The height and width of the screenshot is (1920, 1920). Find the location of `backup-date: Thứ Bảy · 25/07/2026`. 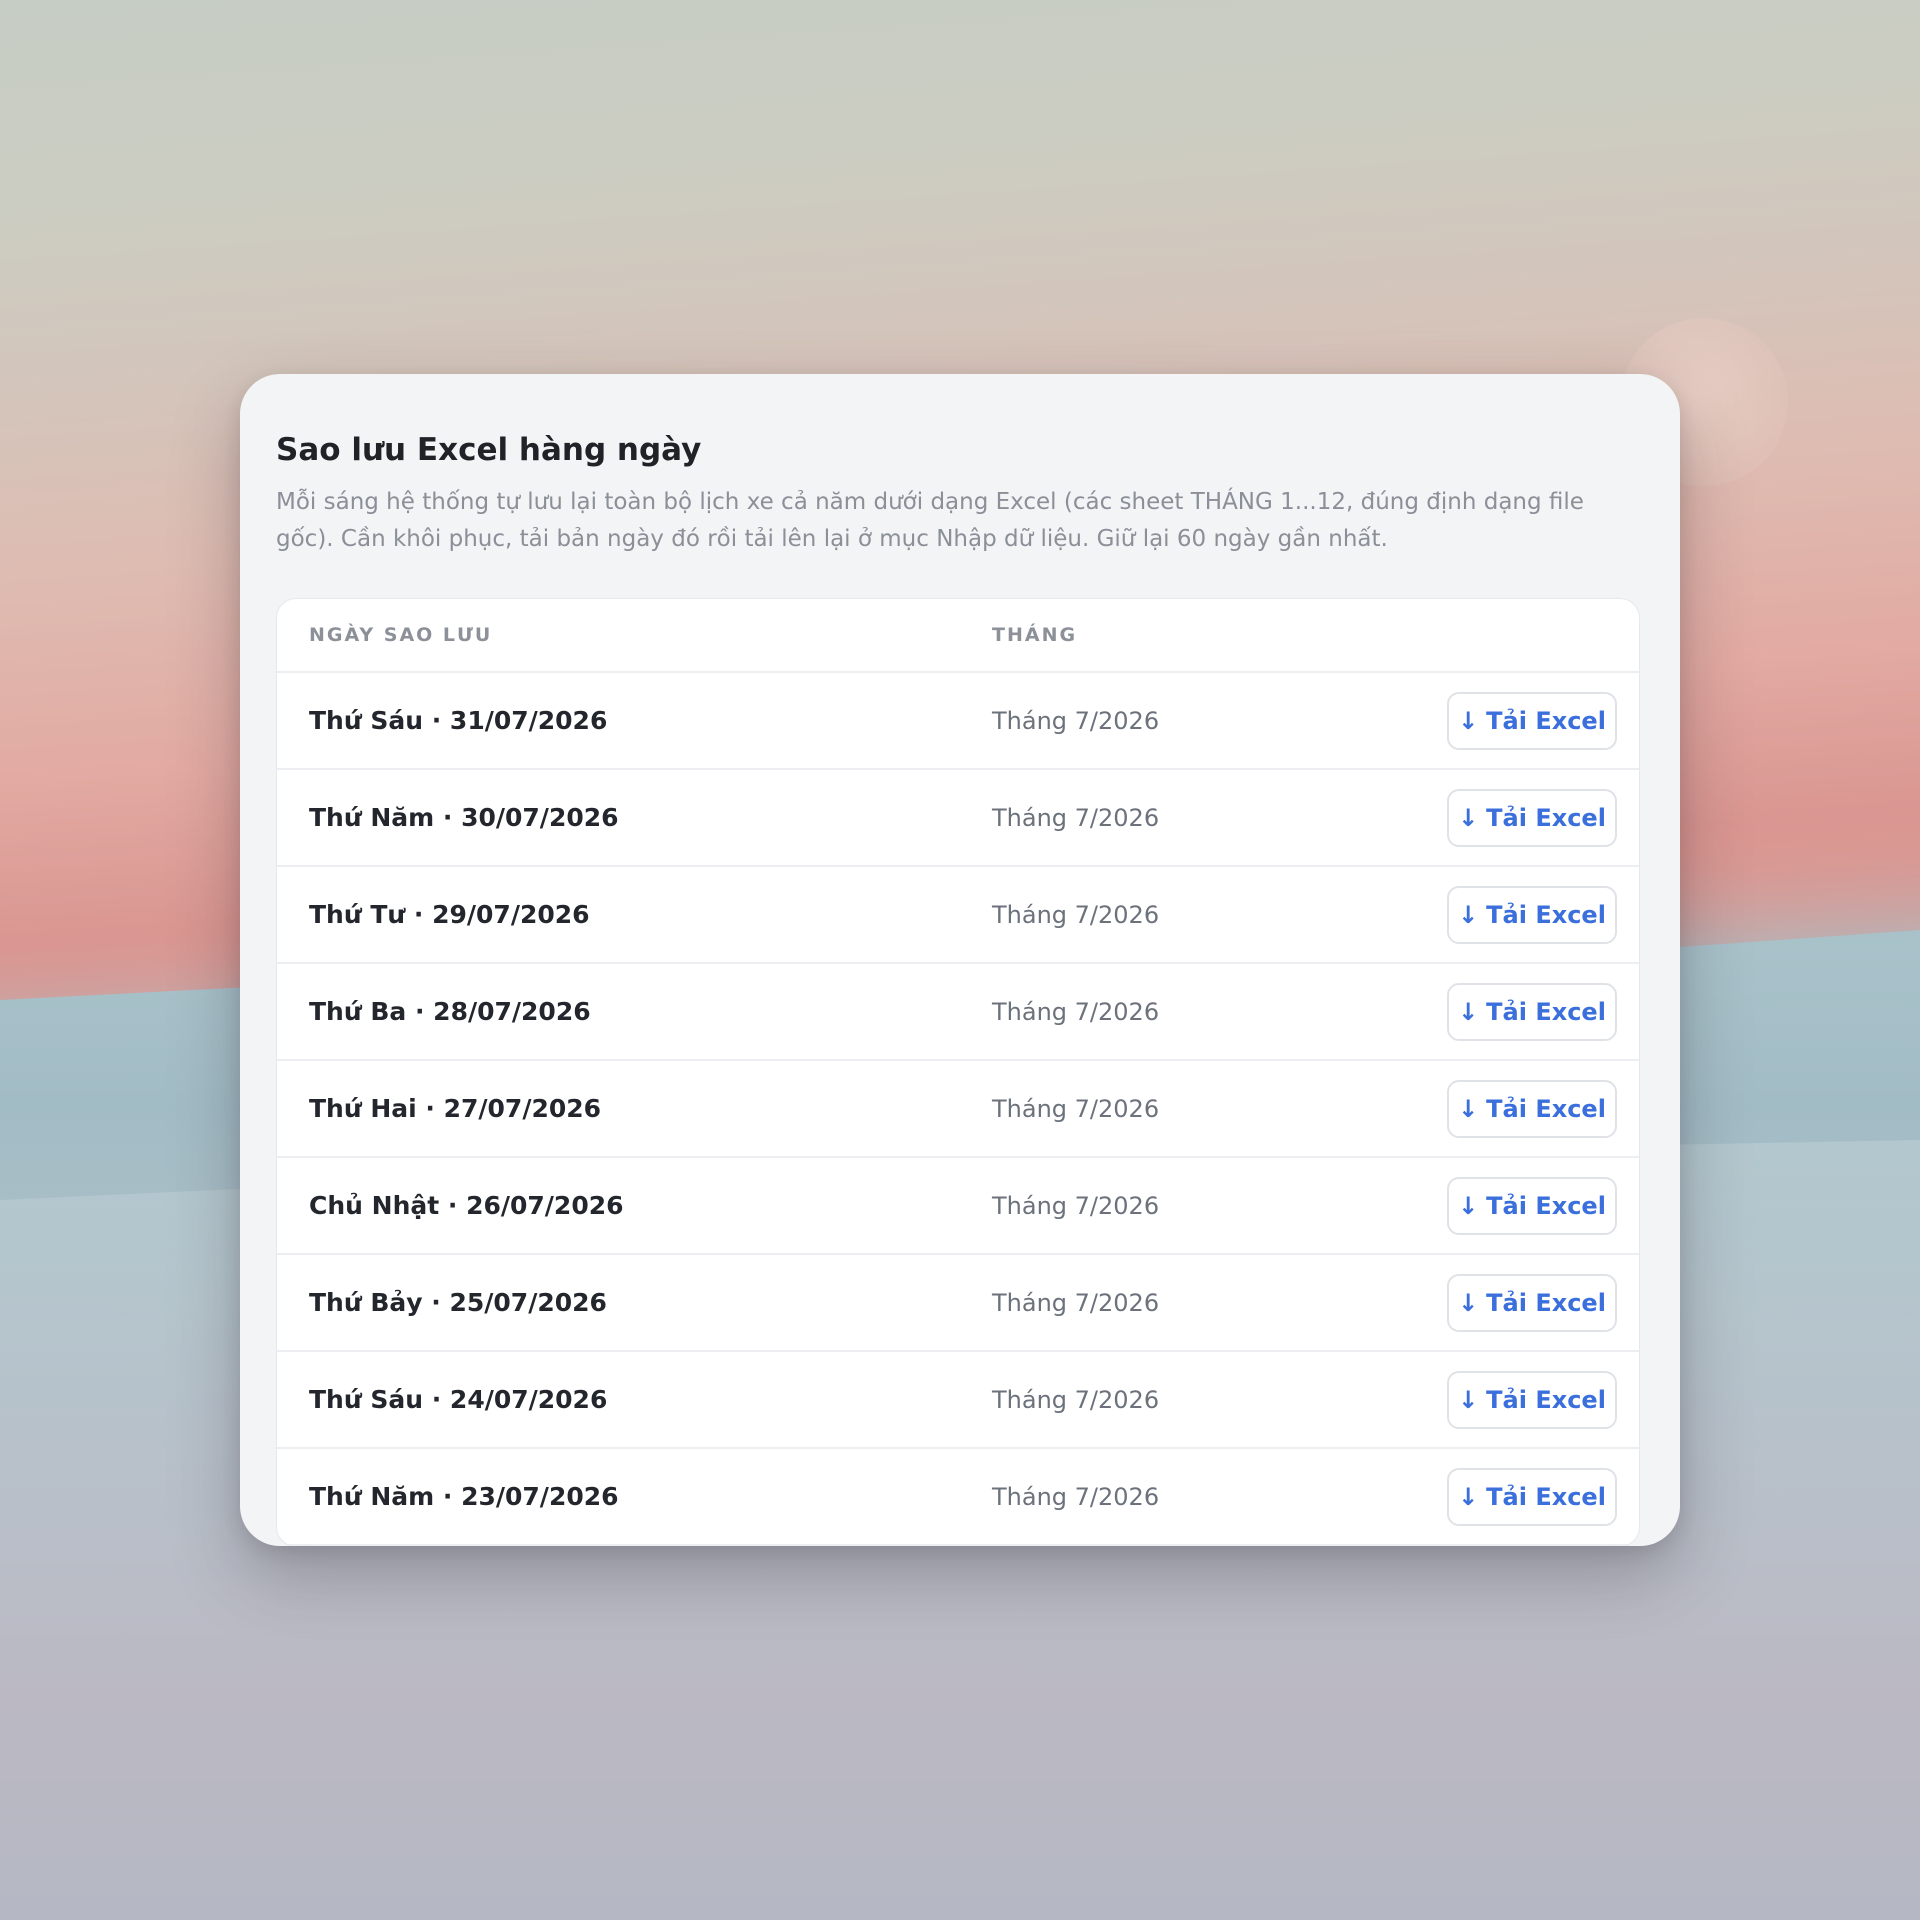

backup-date: Thứ Bảy · 25/07/2026 is located at coordinates (458, 1302).